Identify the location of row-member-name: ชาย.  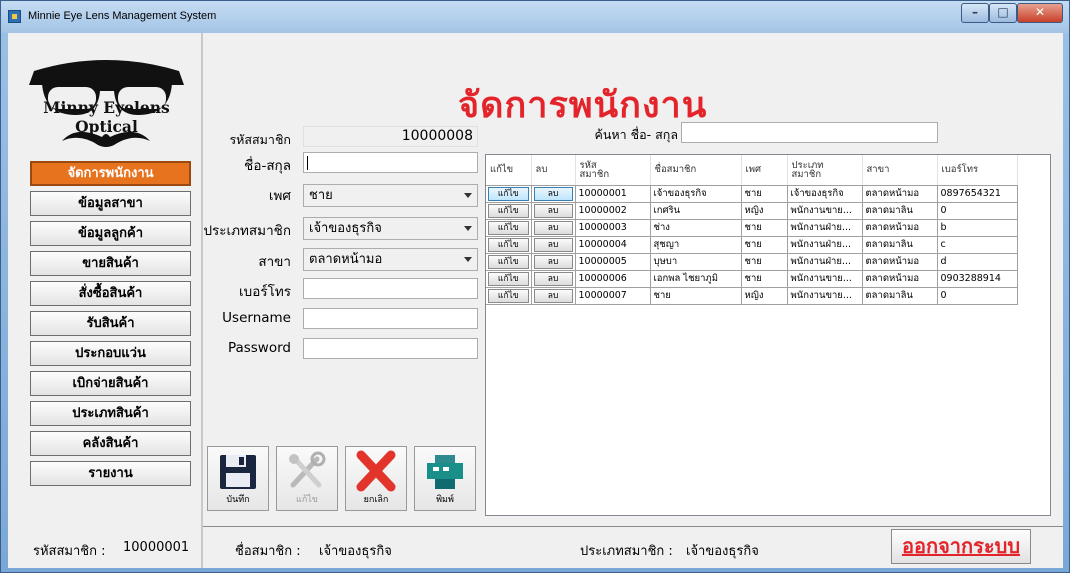
(696, 296).